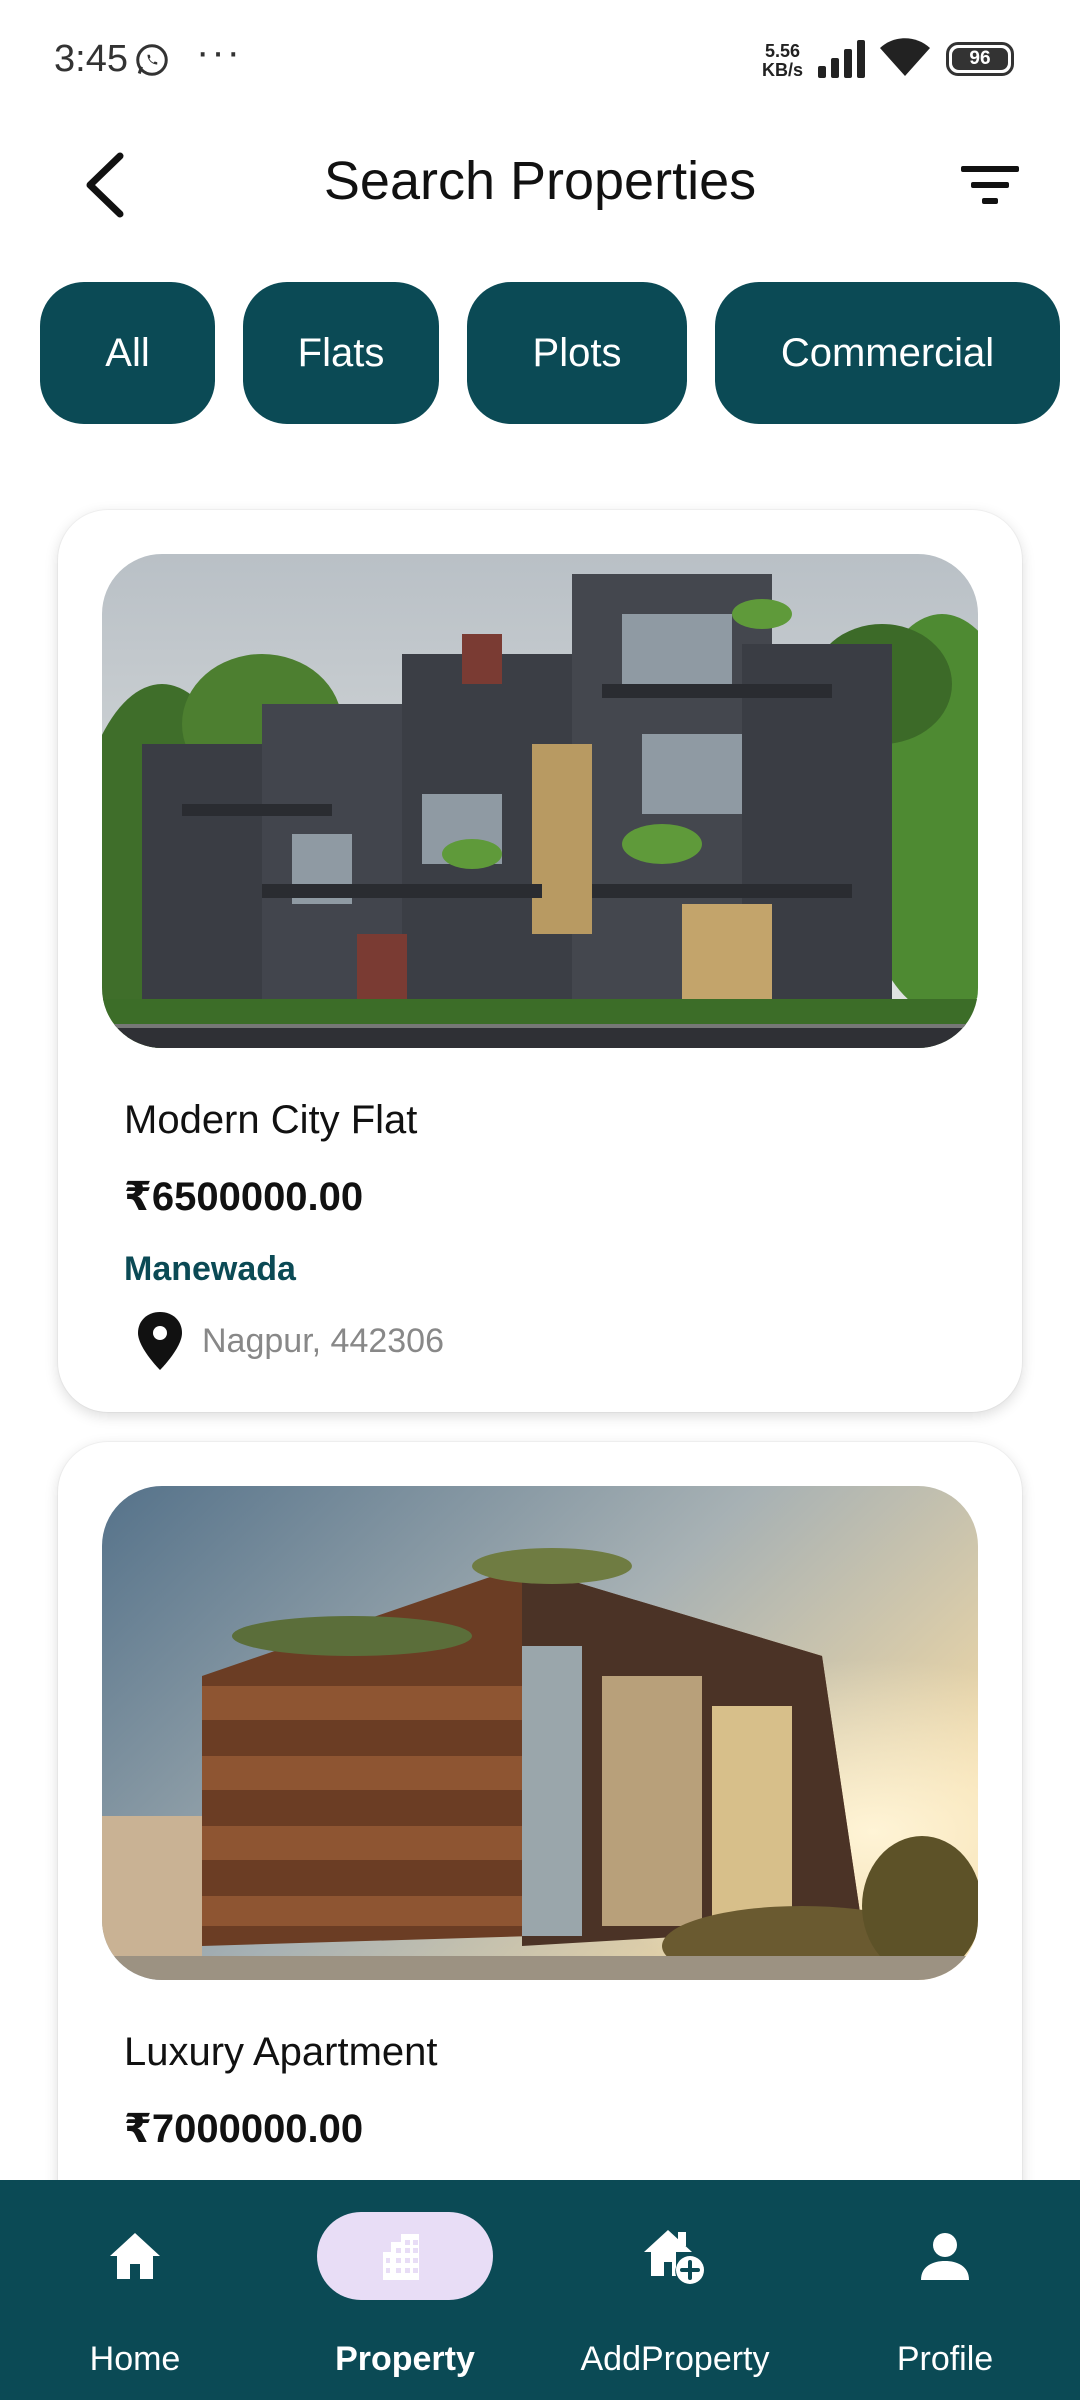  I want to click on property-price: ₹7000000.00, so click(244, 2129).